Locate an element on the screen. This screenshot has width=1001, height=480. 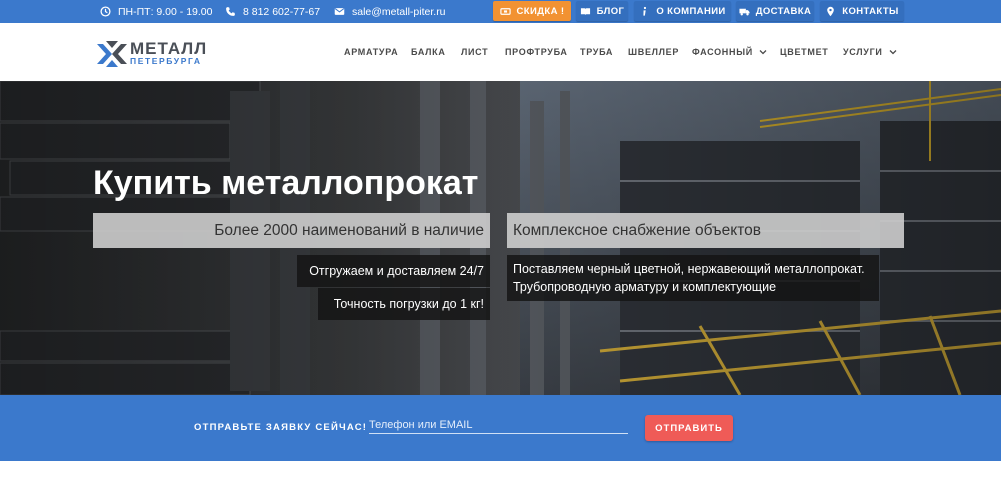
hero-left-heading-text: Более 2000 наименований в наличие is located at coordinates (349, 230).